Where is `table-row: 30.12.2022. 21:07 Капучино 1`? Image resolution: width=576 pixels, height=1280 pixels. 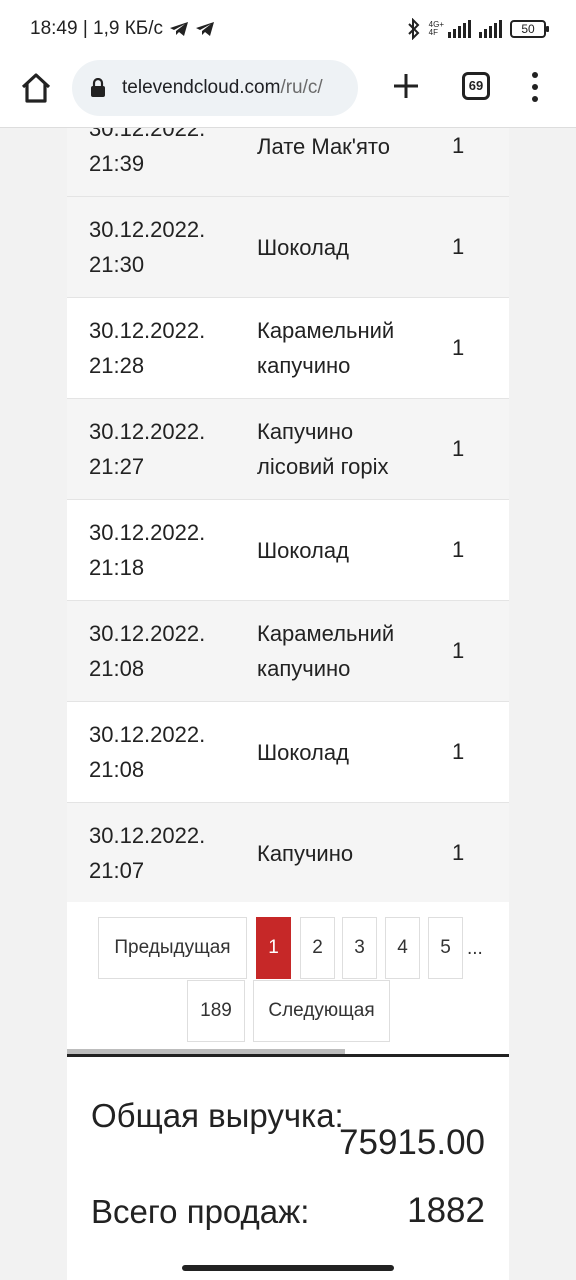 table-row: 30.12.2022. 21:07 Капучино 1 is located at coordinates (288, 853).